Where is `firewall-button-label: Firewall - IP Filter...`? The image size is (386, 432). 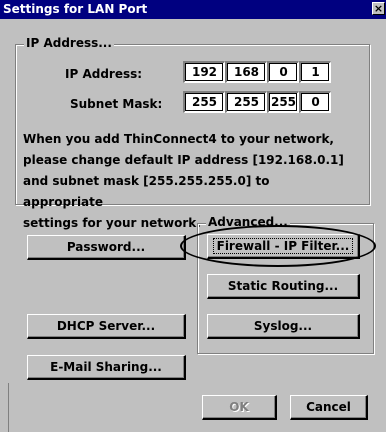
firewall-button-label: Firewall - IP Filter... is located at coordinates (283, 246).